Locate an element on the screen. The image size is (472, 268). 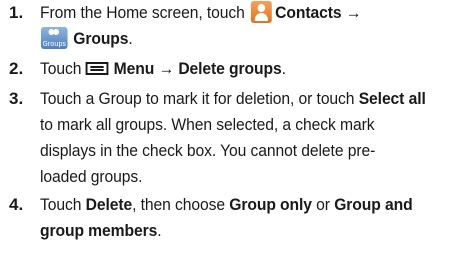
step-1-period: . is located at coordinates (130, 39).